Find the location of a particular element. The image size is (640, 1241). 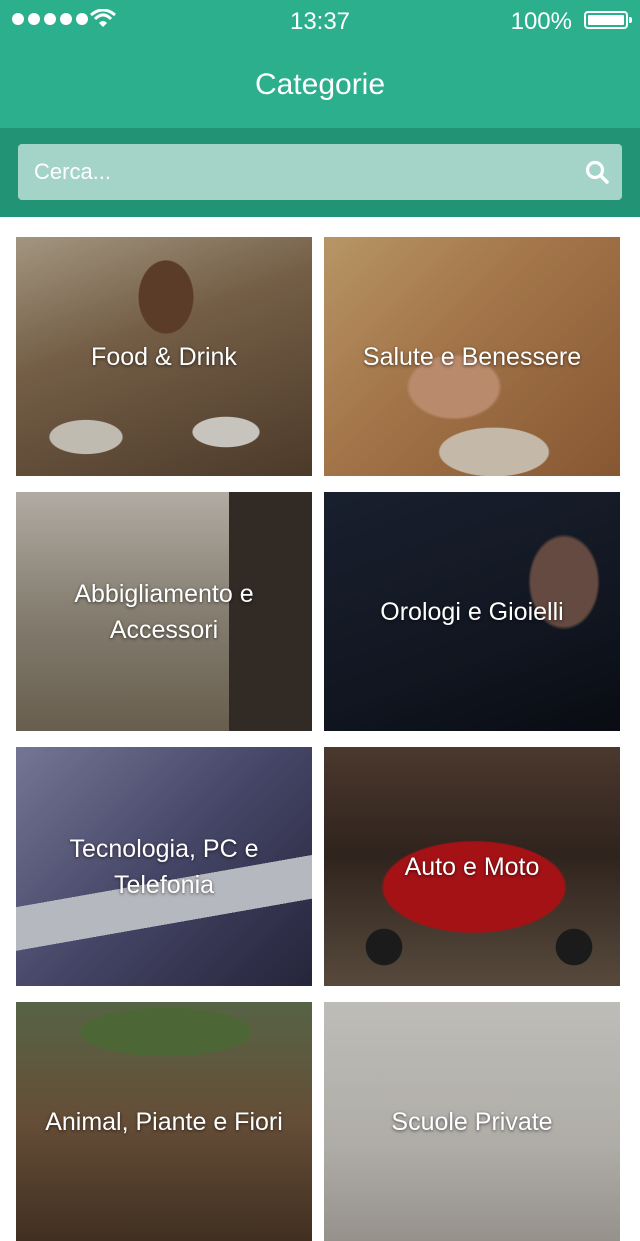

category-tile-auto-moto: Auto e Moto is located at coordinates (472, 866).